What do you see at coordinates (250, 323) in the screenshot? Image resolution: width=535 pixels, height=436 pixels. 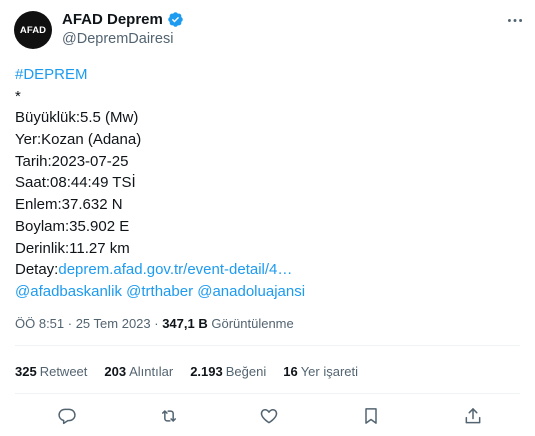 I see `views-label: Görüntülenme` at bounding box center [250, 323].